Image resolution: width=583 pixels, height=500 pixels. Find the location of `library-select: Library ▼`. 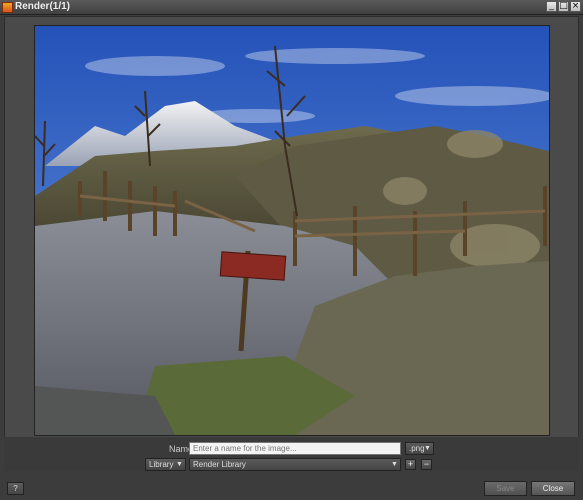

library-select: Library ▼ is located at coordinates (165, 464).